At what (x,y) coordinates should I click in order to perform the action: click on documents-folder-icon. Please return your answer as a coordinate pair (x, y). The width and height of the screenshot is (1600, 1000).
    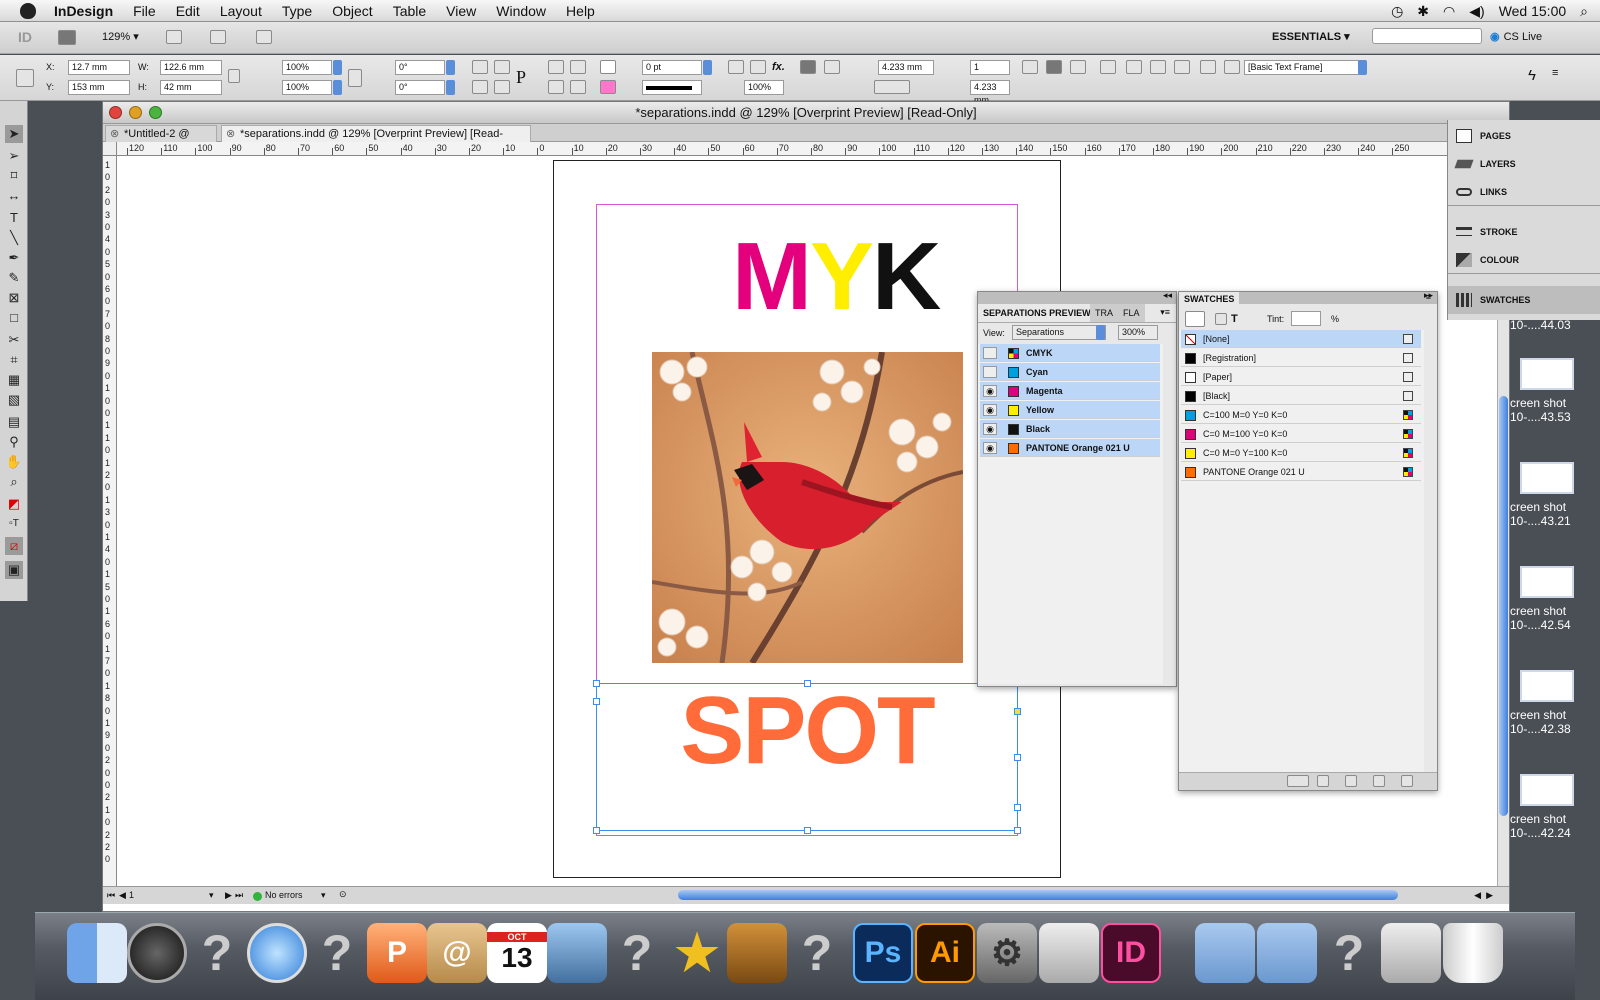
    Looking at the image, I should click on (1287, 953).